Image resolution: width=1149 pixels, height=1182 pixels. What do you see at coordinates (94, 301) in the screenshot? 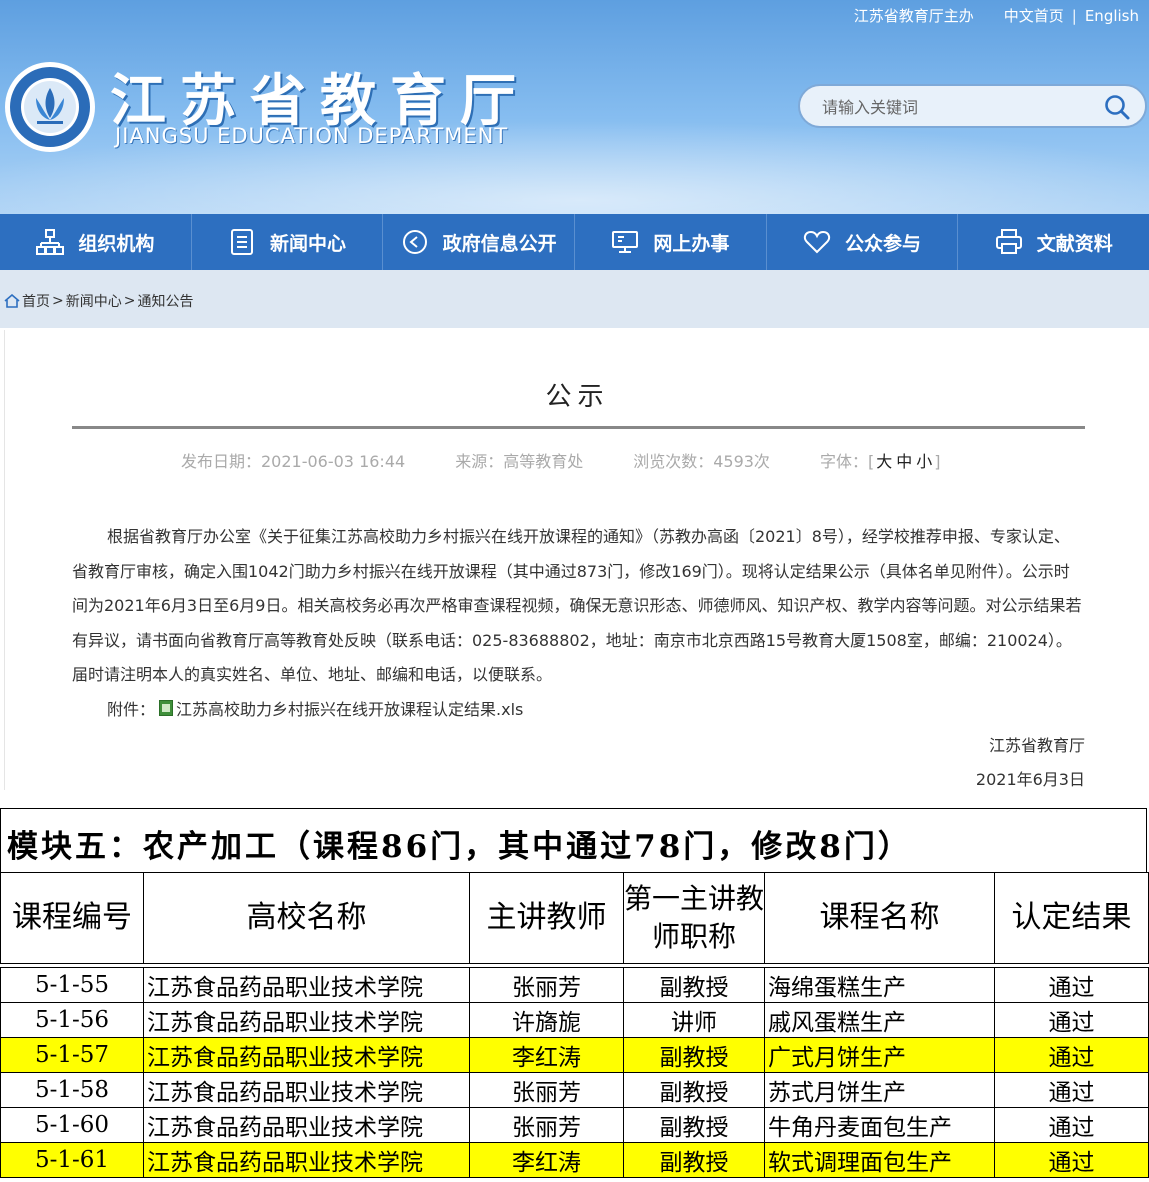
I see `breadcrumb-news: 新闻中心` at bounding box center [94, 301].